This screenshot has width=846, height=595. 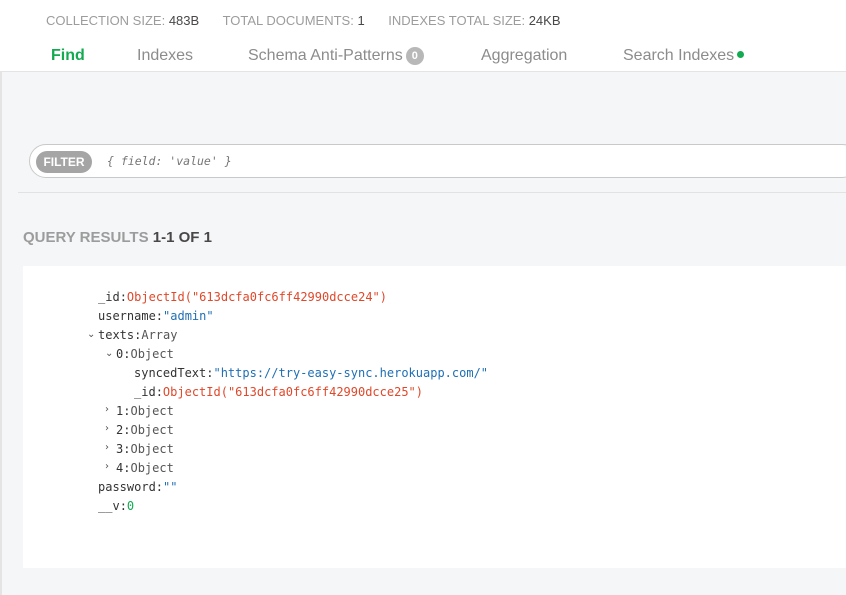 I want to click on tab-indexes: Indexes, so click(x=165, y=56).